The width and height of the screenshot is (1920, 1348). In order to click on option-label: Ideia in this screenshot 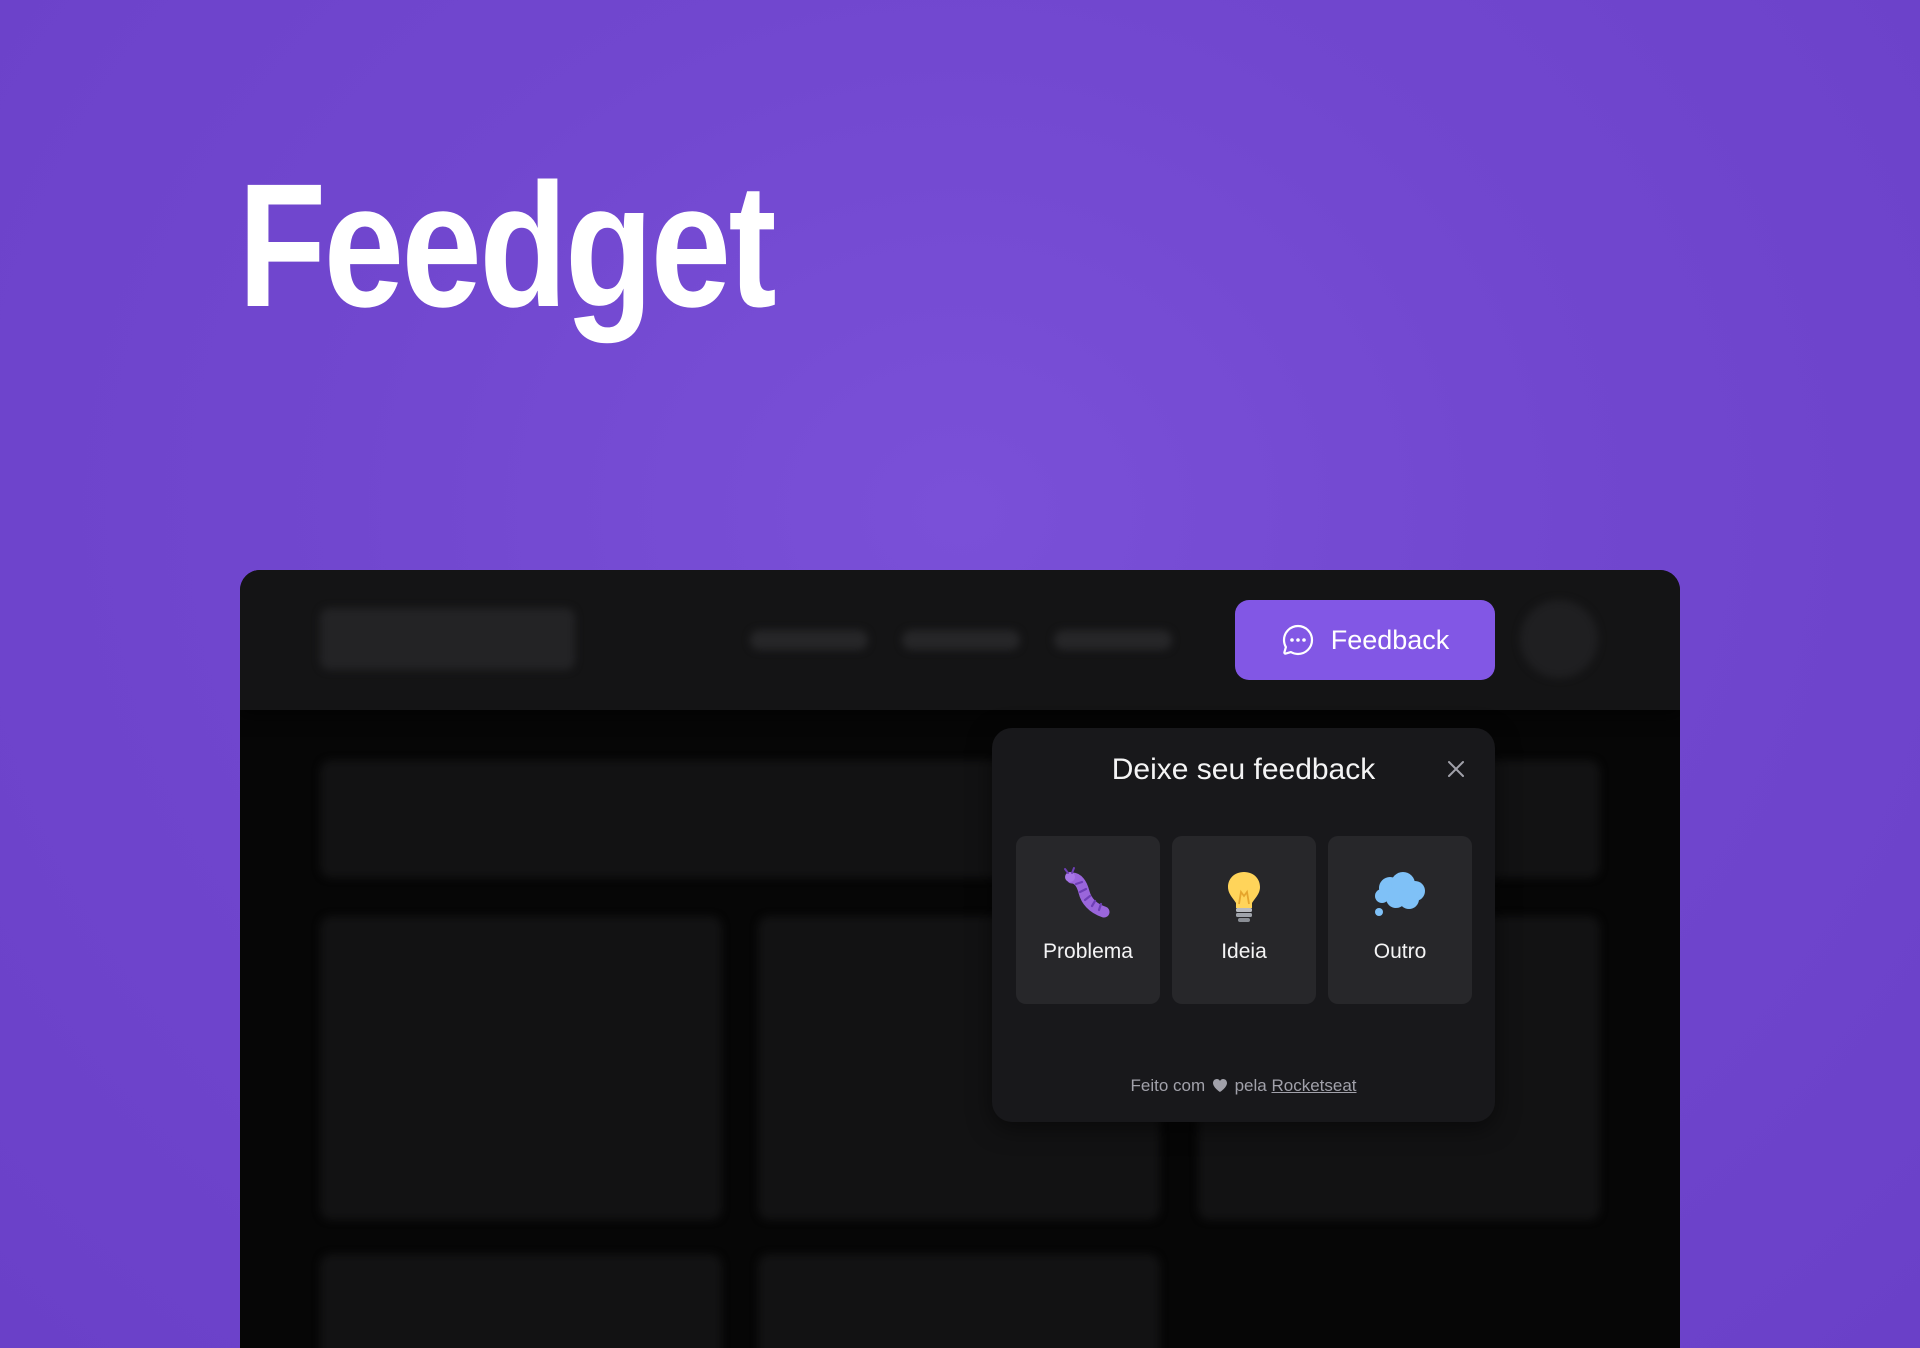, I will do `click(1244, 951)`.